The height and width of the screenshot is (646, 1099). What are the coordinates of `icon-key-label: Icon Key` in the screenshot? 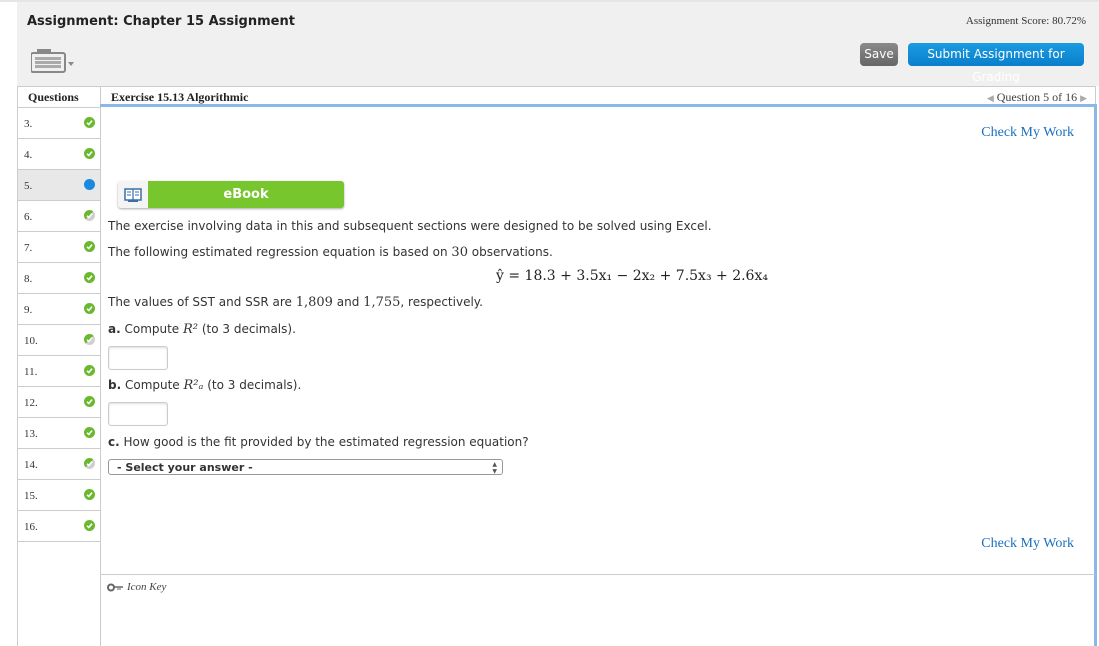 It's located at (147, 587).